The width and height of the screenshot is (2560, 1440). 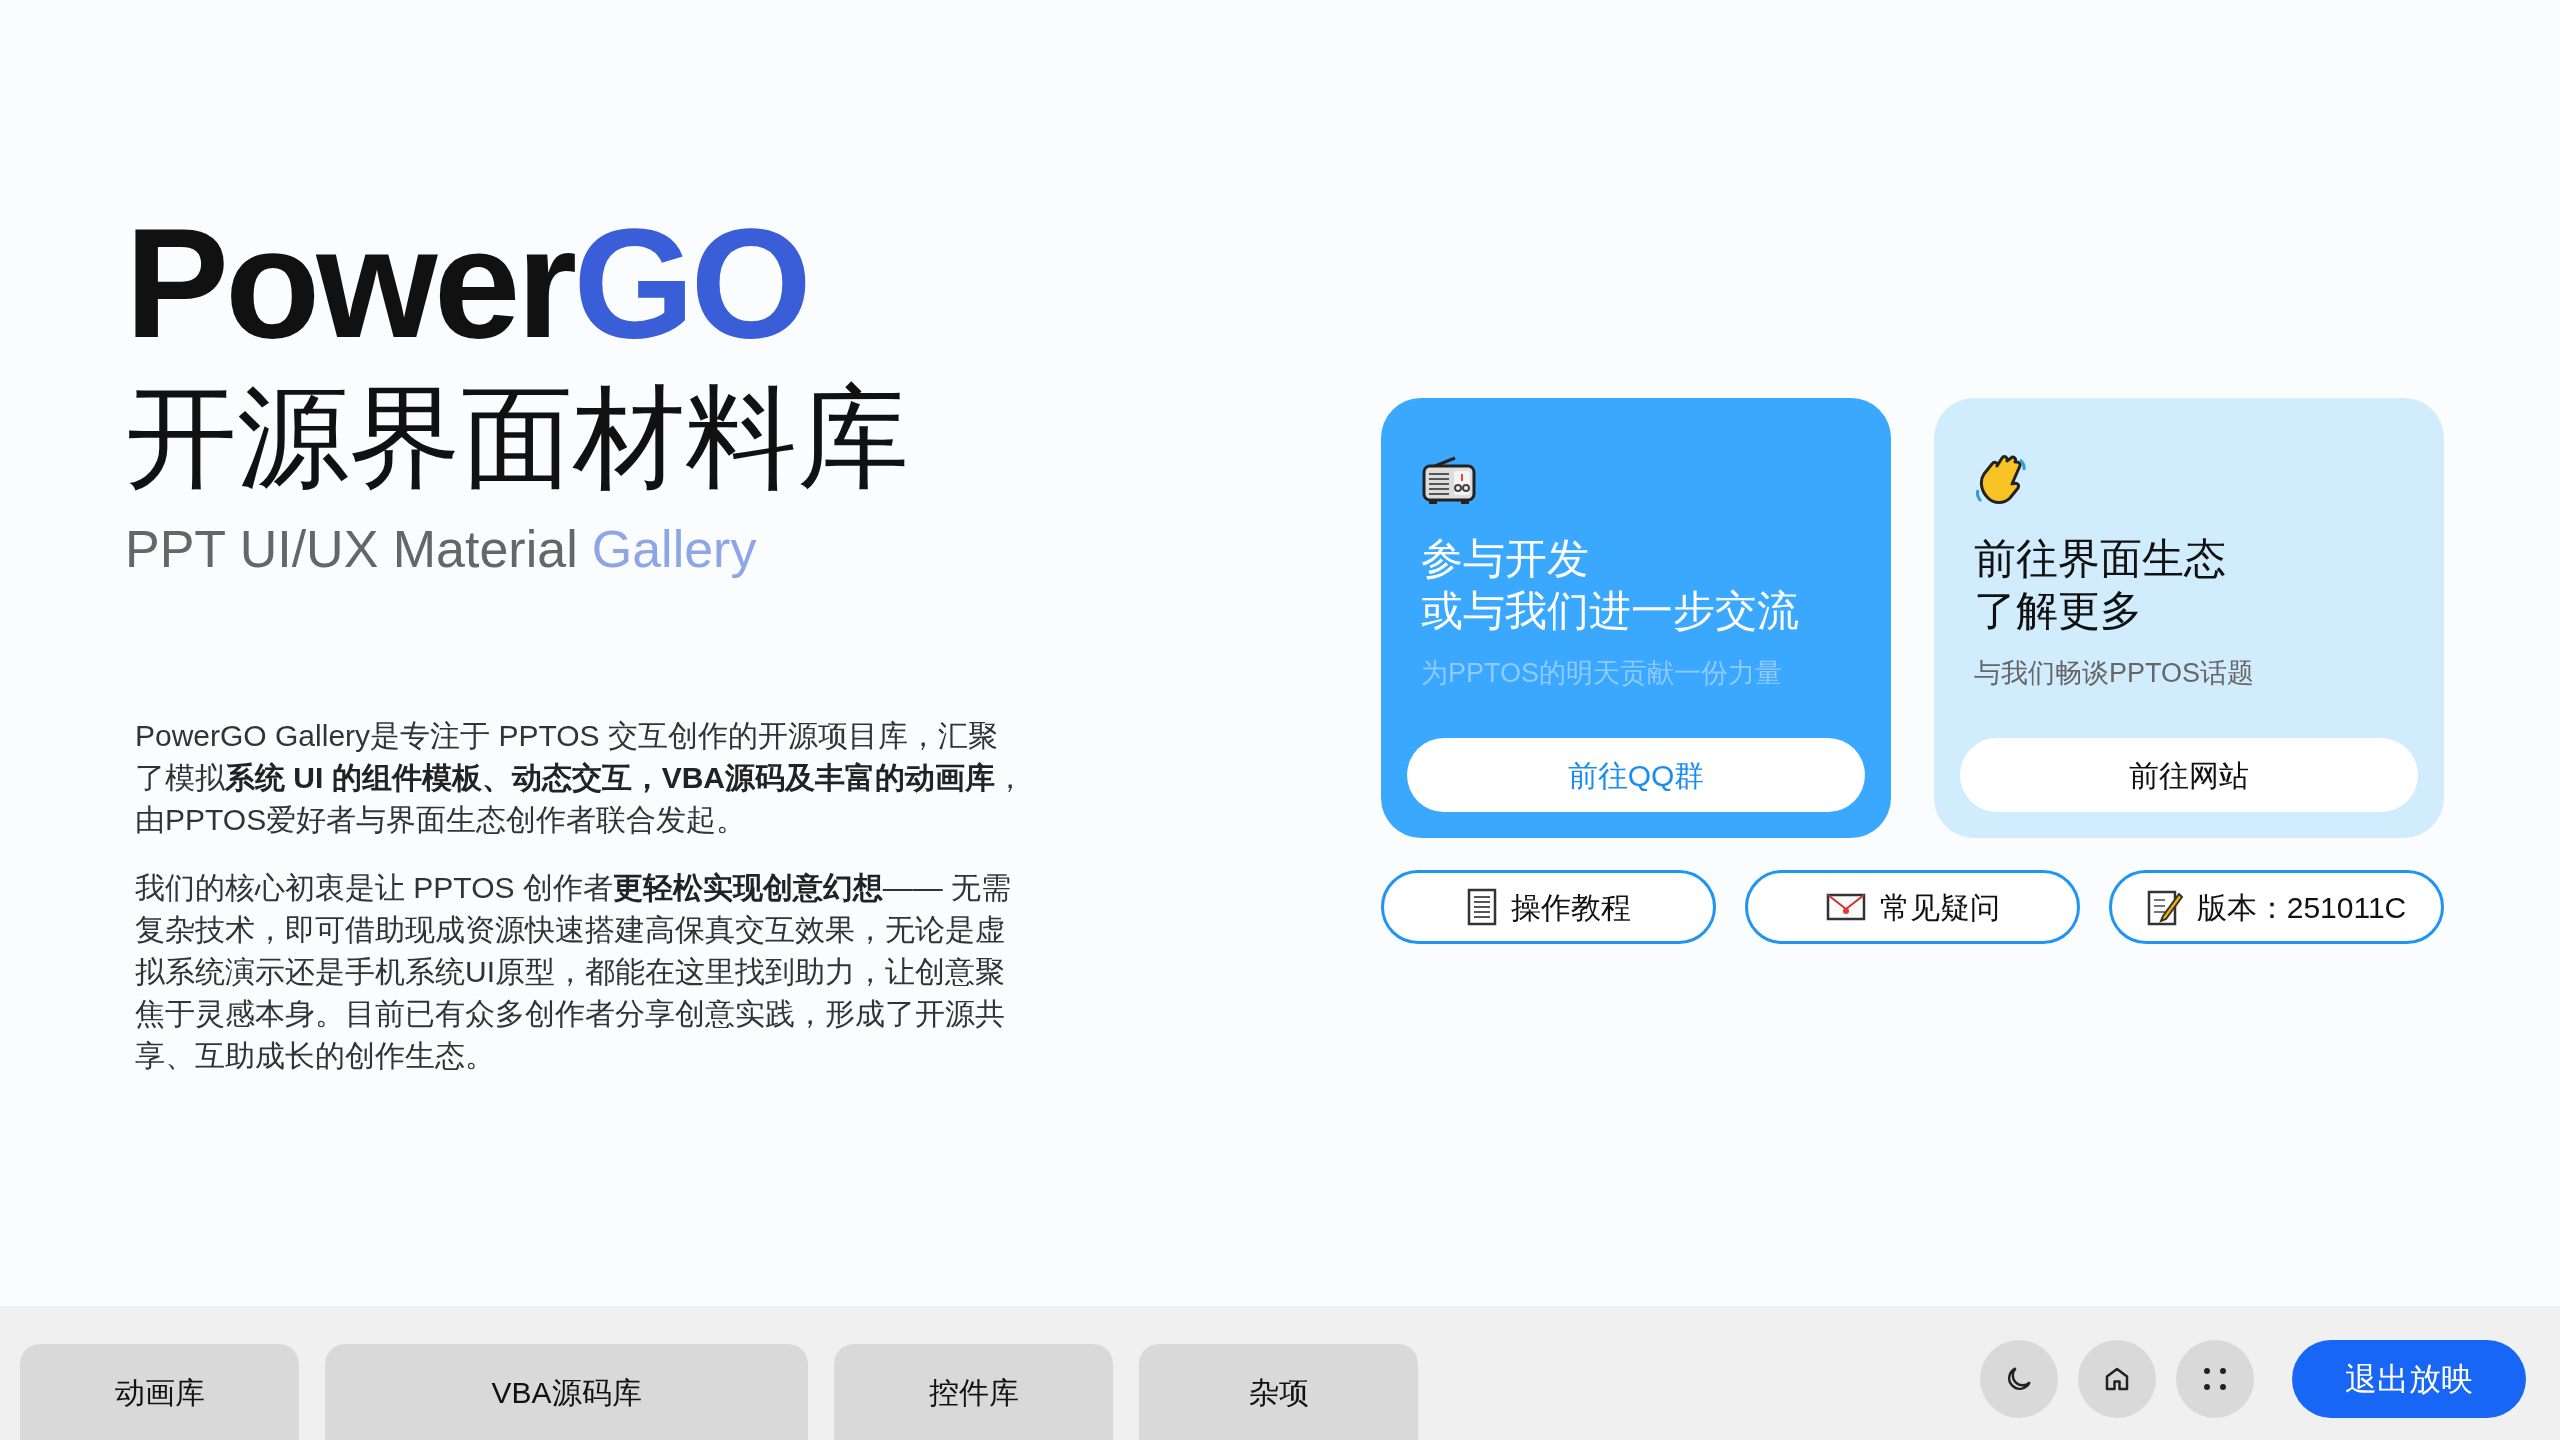 What do you see at coordinates (1278, 1392) in the screenshot?
I see `category-tab: 杂项` at bounding box center [1278, 1392].